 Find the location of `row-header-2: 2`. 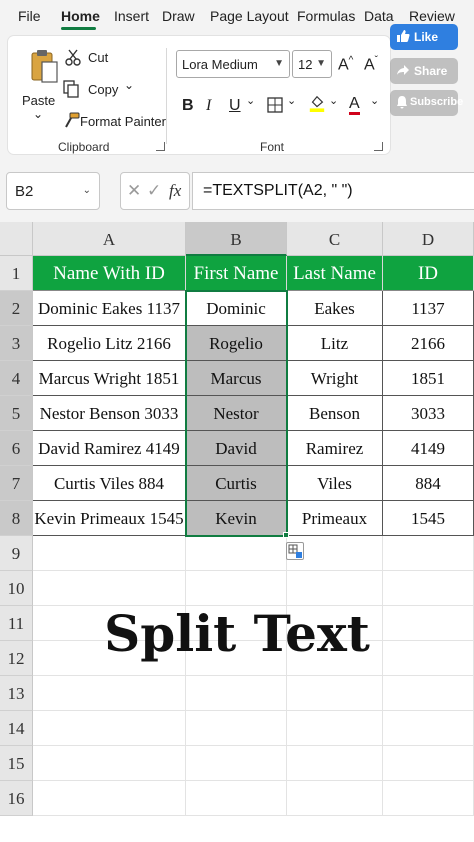

row-header-2: 2 is located at coordinates (16, 308).